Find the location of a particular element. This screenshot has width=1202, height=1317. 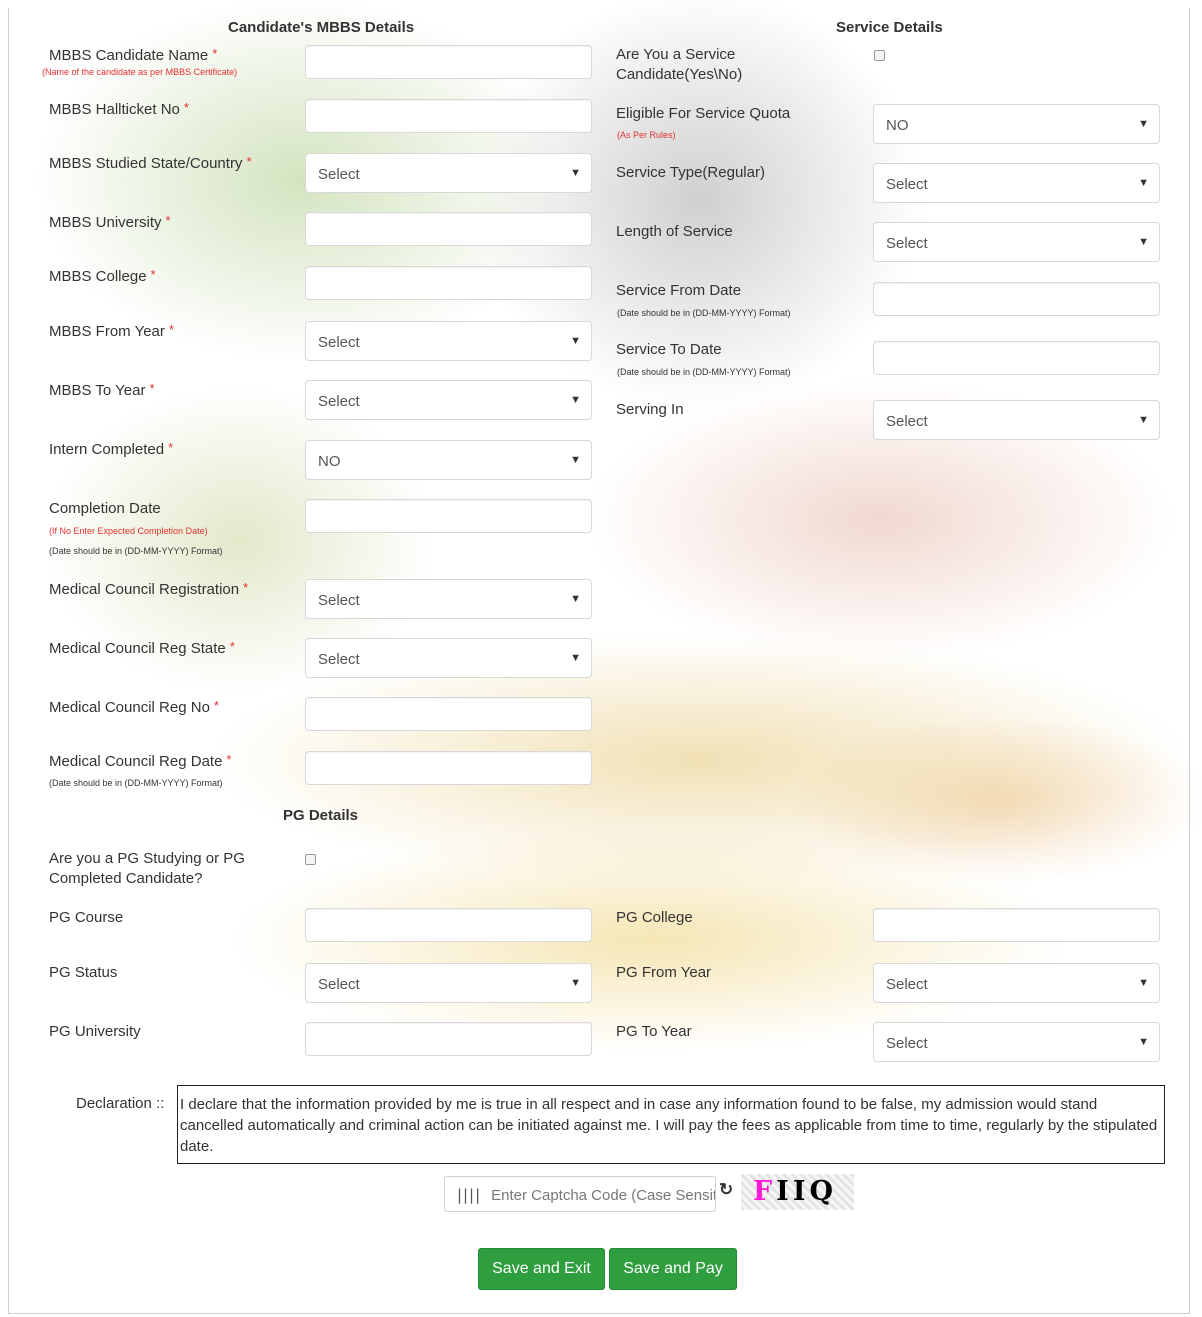

candidate-name-label: MBBS Candidate Name is located at coordinates (129, 55).